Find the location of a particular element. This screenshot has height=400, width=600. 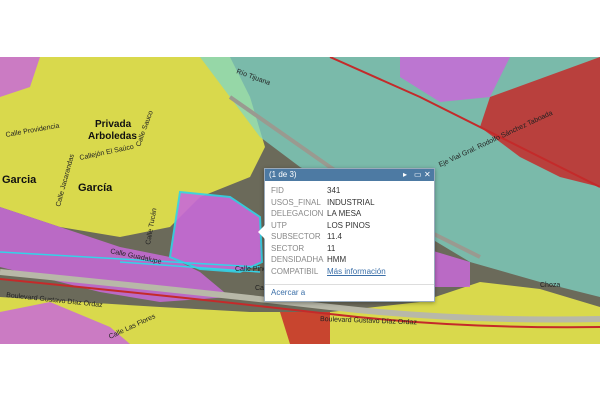

place-label-garcia-2: García is located at coordinates (95, 188).